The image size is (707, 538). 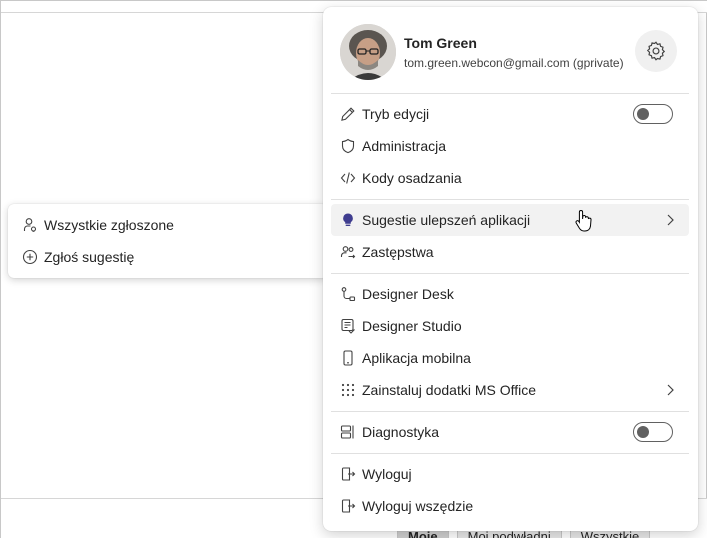 What do you see at coordinates (168, 241) in the screenshot?
I see `suggestions-submenu: Wszystkie zgłoszone Zgłoś sugestię` at bounding box center [168, 241].